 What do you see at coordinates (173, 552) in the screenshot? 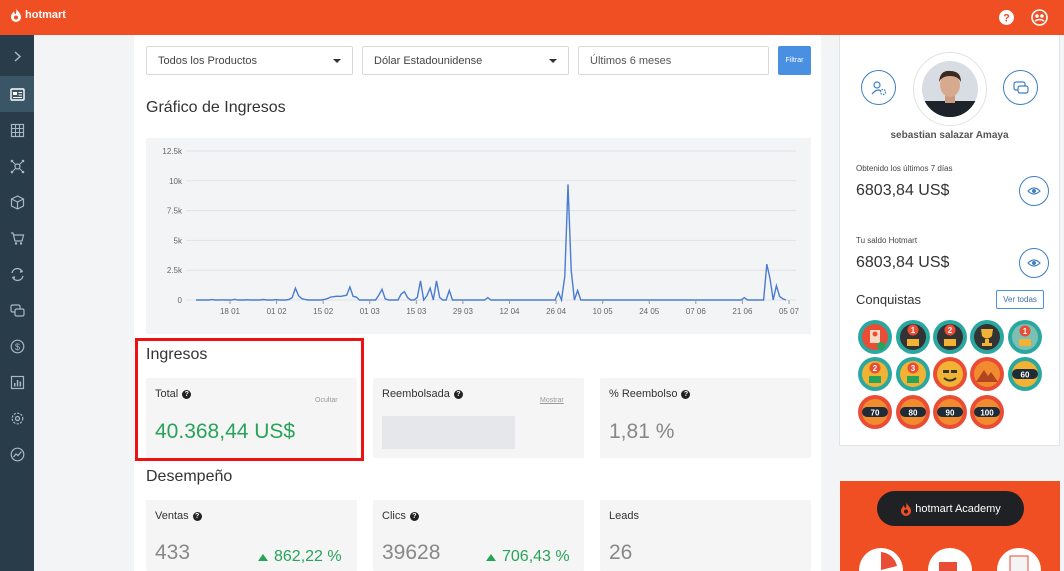
I see `sales-value: 433` at bounding box center [173, 552].